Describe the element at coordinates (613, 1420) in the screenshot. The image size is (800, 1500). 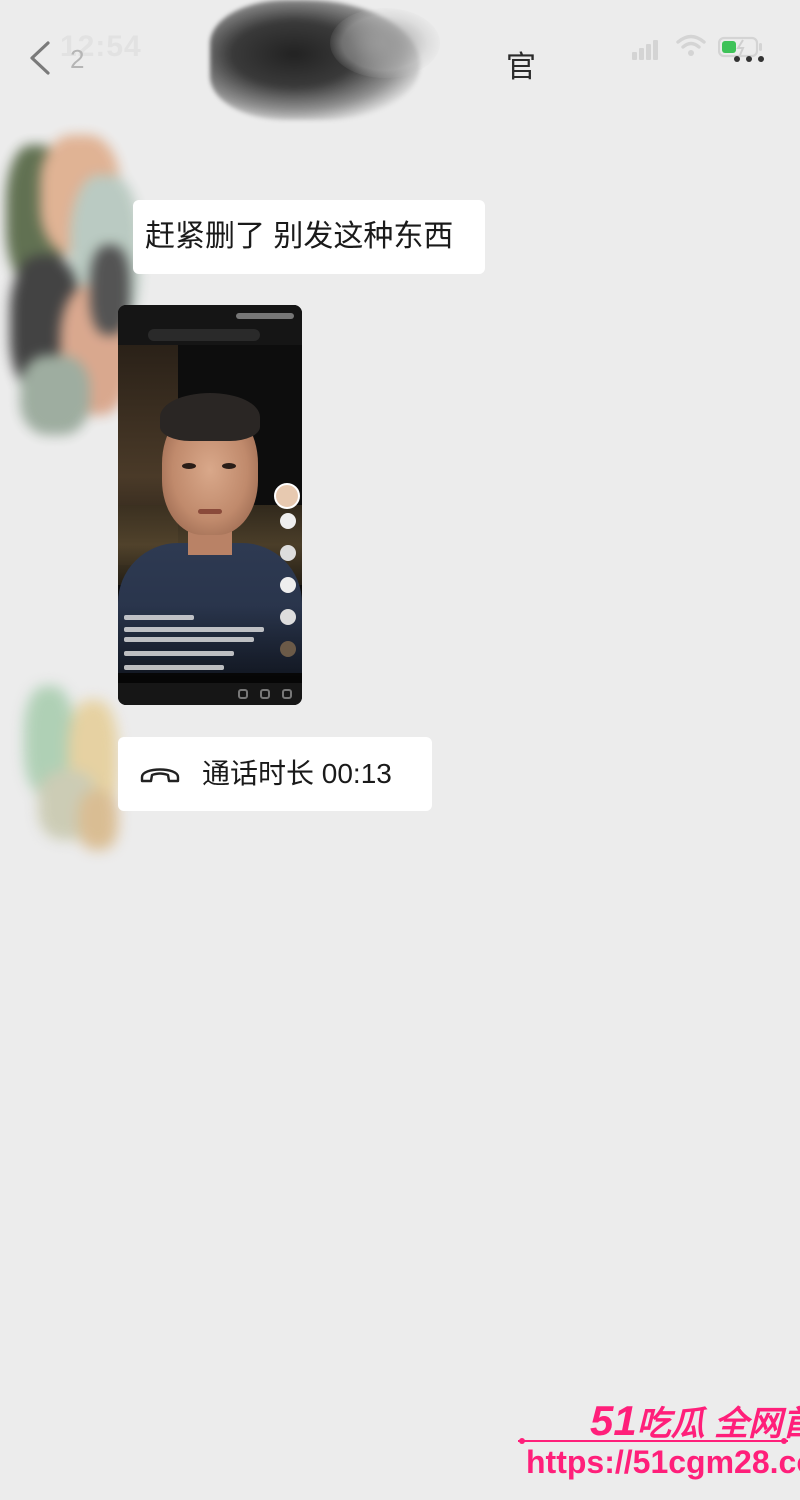
I see `watermark-brand-number: 51` at that location.